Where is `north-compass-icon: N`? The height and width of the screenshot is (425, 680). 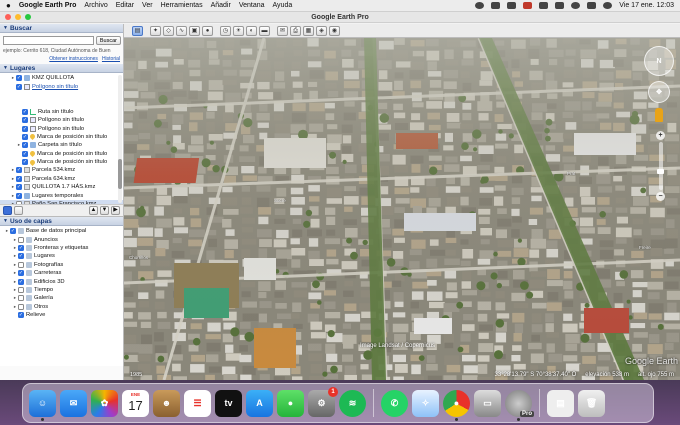 north-compass-icon: N is located at coordinates (659, 61).